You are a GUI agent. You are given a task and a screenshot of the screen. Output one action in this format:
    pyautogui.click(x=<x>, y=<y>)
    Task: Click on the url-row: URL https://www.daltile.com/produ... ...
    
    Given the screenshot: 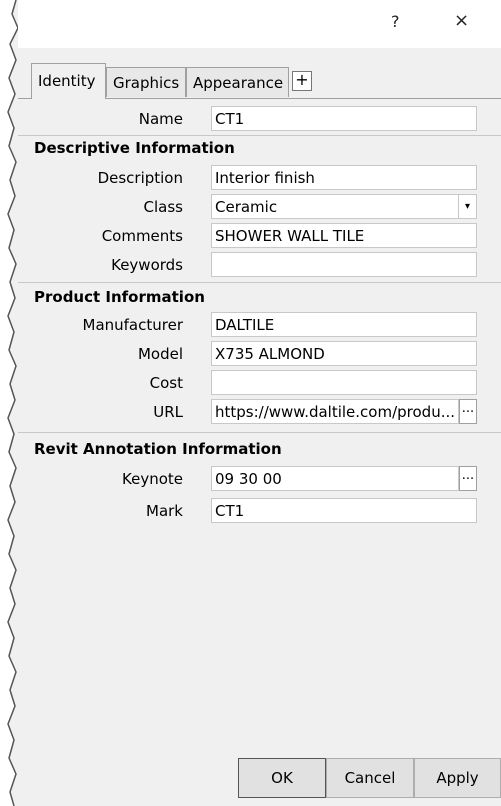 What is the action you would take?
    pyautogui.click(x=247, y=411)
    